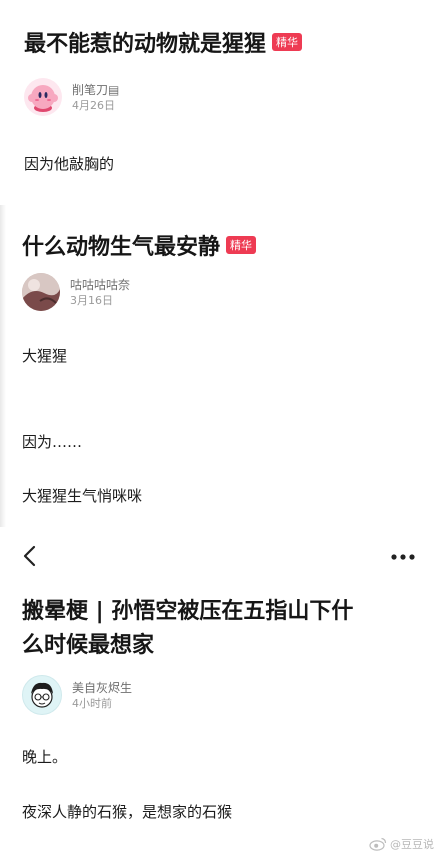 The image size is (440, 860). What do you see at coordinates (188, 611) in the screenshot?
I see `post-title-line: 搬晕梗 | 孙悟空被压在五指山下什` at bounding box center [188, 611].